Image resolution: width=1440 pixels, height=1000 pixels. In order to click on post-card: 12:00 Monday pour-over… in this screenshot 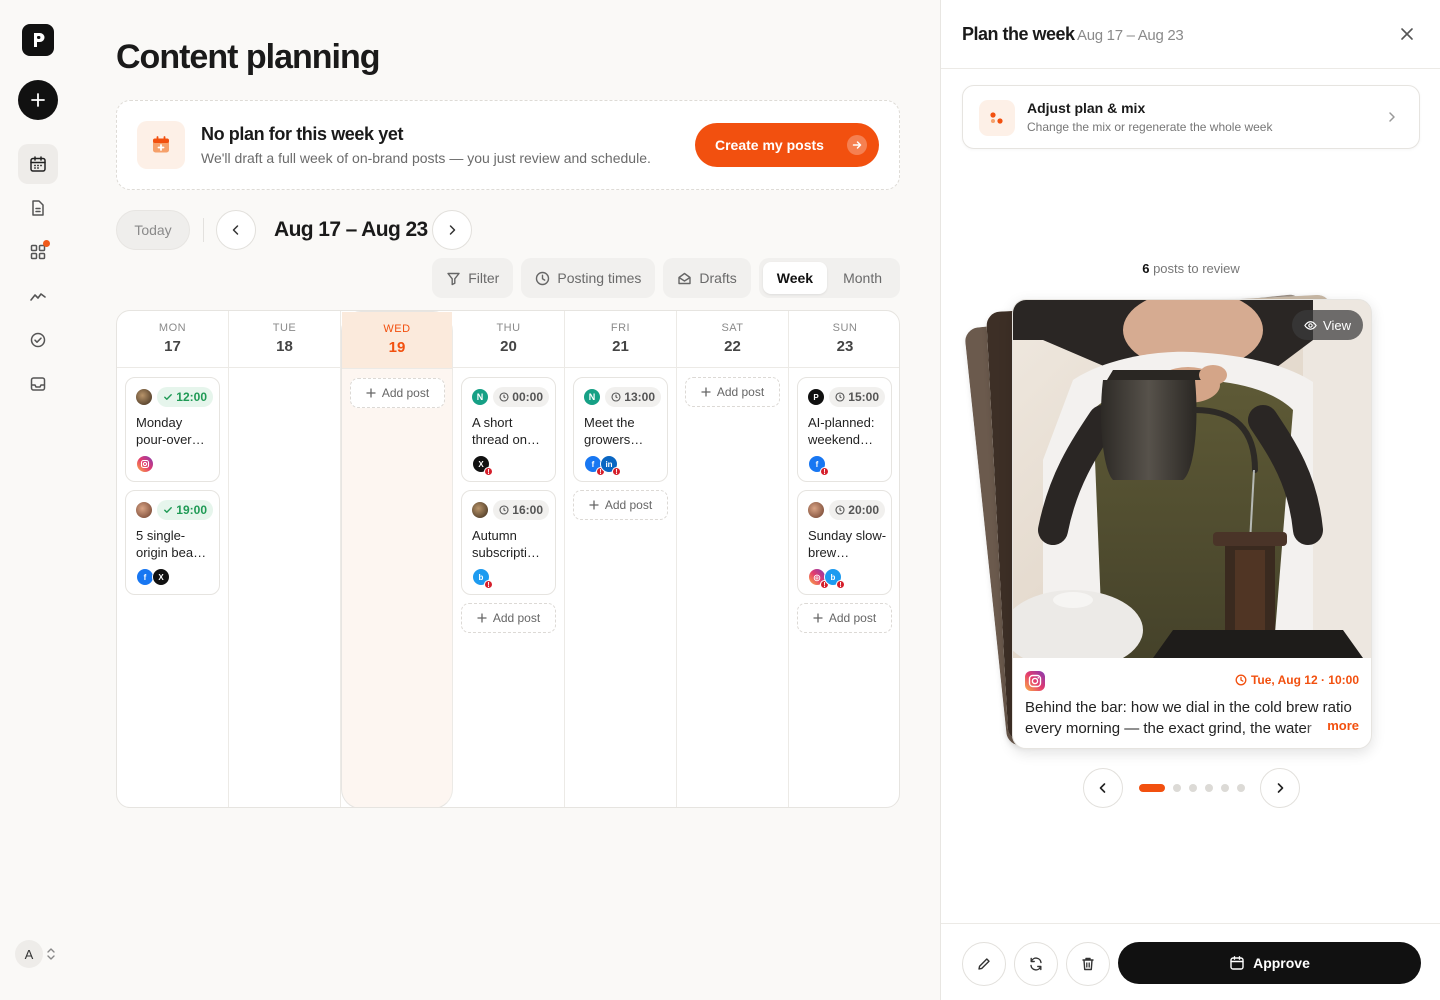, I will do `click(172, 429)`.